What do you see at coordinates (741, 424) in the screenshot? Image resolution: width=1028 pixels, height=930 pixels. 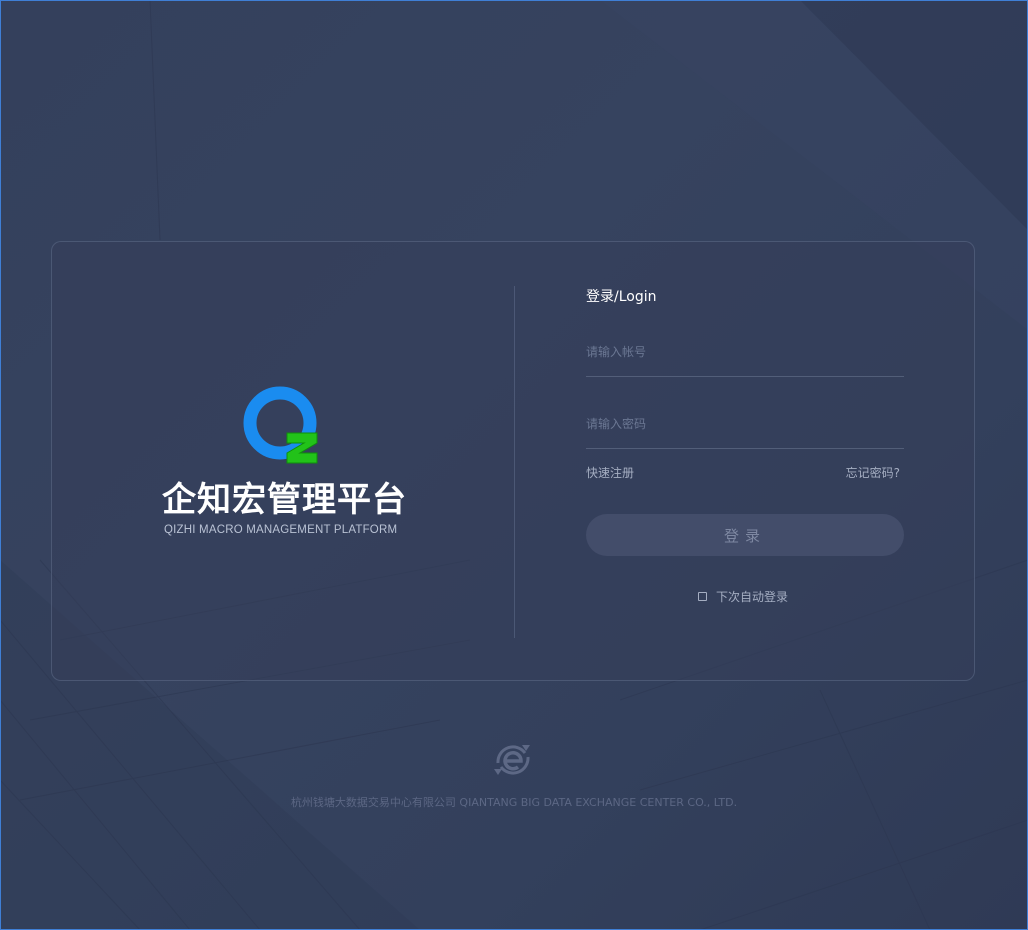 I see `password-input` at bounding box center [741, 424].